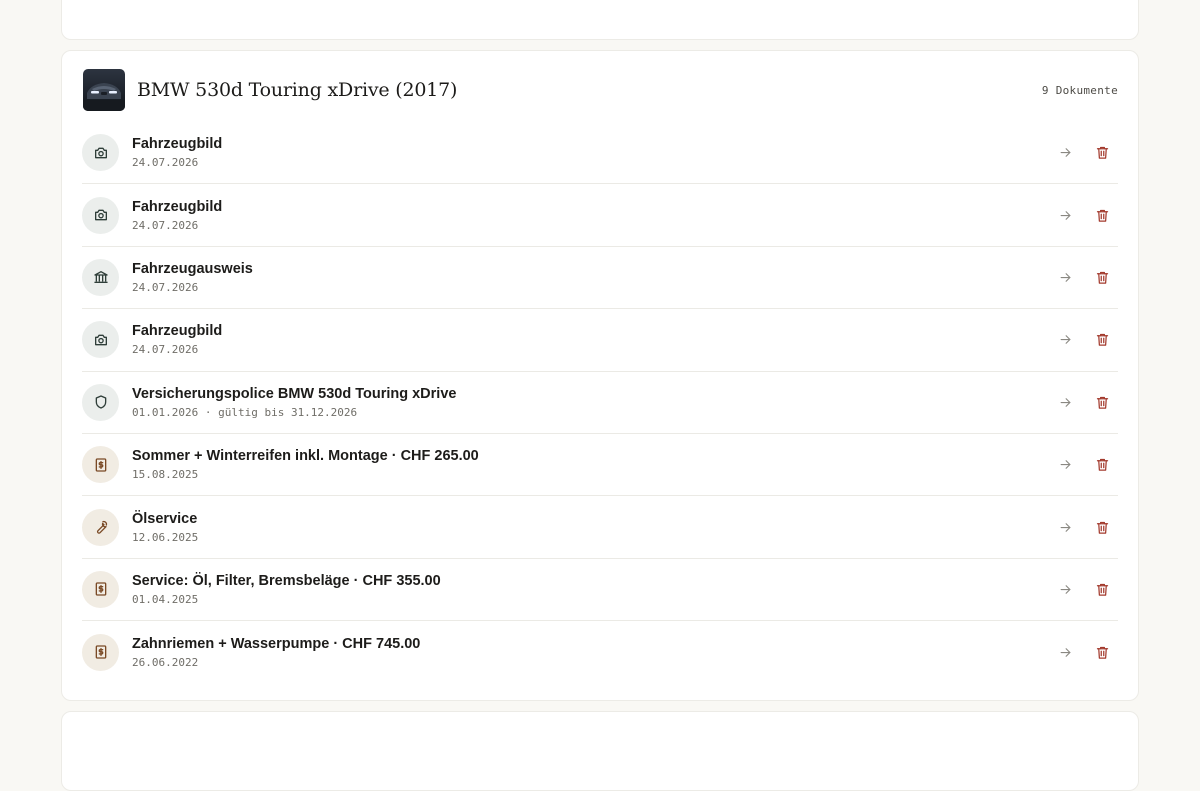 This screenshot has height=791, width=1200. I want to click on document-date: 15.08.2025, so click(165, 475).